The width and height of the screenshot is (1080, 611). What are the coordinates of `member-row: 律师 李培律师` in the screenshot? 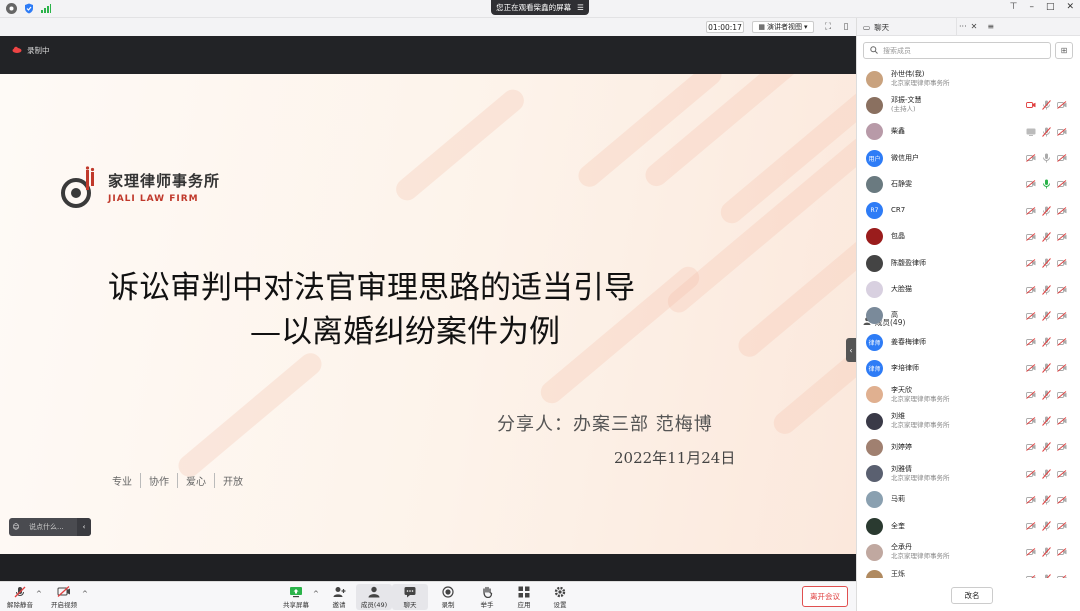 It's located at (968, 368).